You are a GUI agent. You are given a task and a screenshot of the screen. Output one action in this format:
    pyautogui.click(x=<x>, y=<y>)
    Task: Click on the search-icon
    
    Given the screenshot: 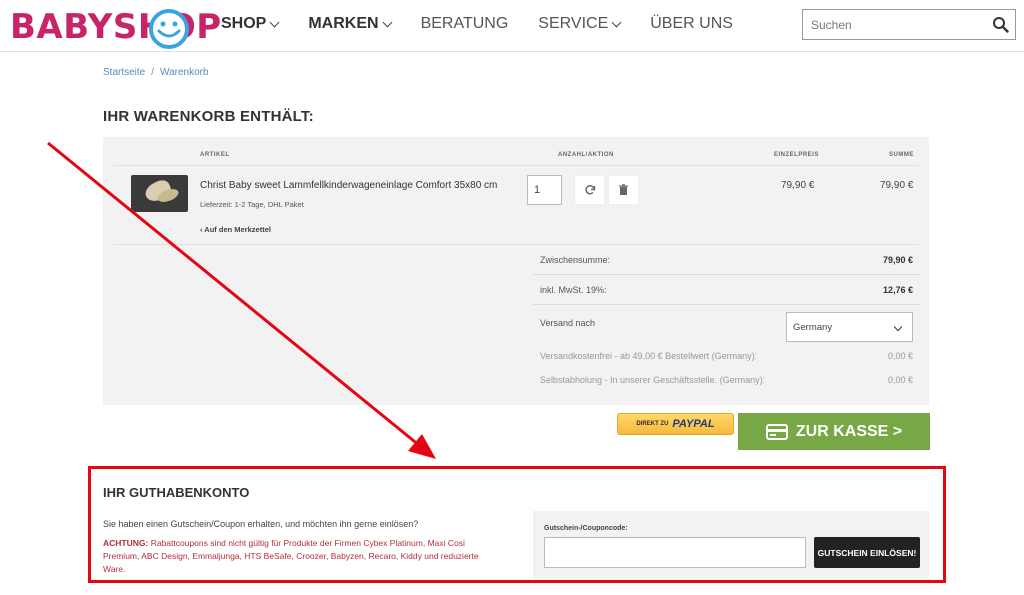 What is the action you would take?
    pyautogui.click(x=1000, y=24)
    